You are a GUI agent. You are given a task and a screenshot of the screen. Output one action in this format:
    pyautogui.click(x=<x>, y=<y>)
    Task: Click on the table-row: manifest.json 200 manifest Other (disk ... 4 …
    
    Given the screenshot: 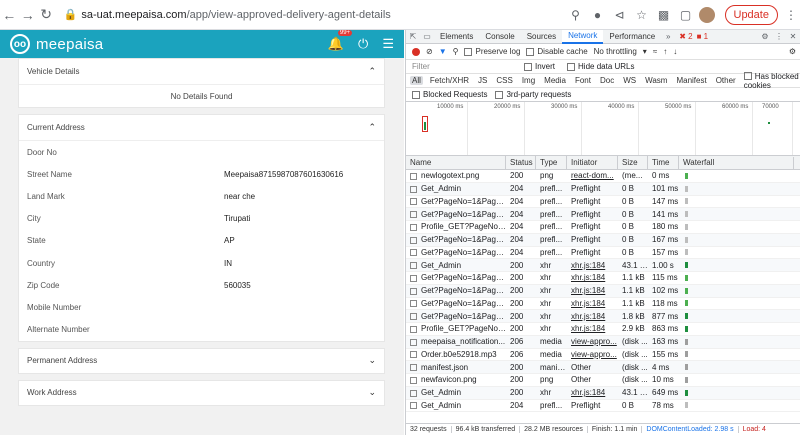 What is the action you would take?
    pyautogui.click(x=603, y=367)
    